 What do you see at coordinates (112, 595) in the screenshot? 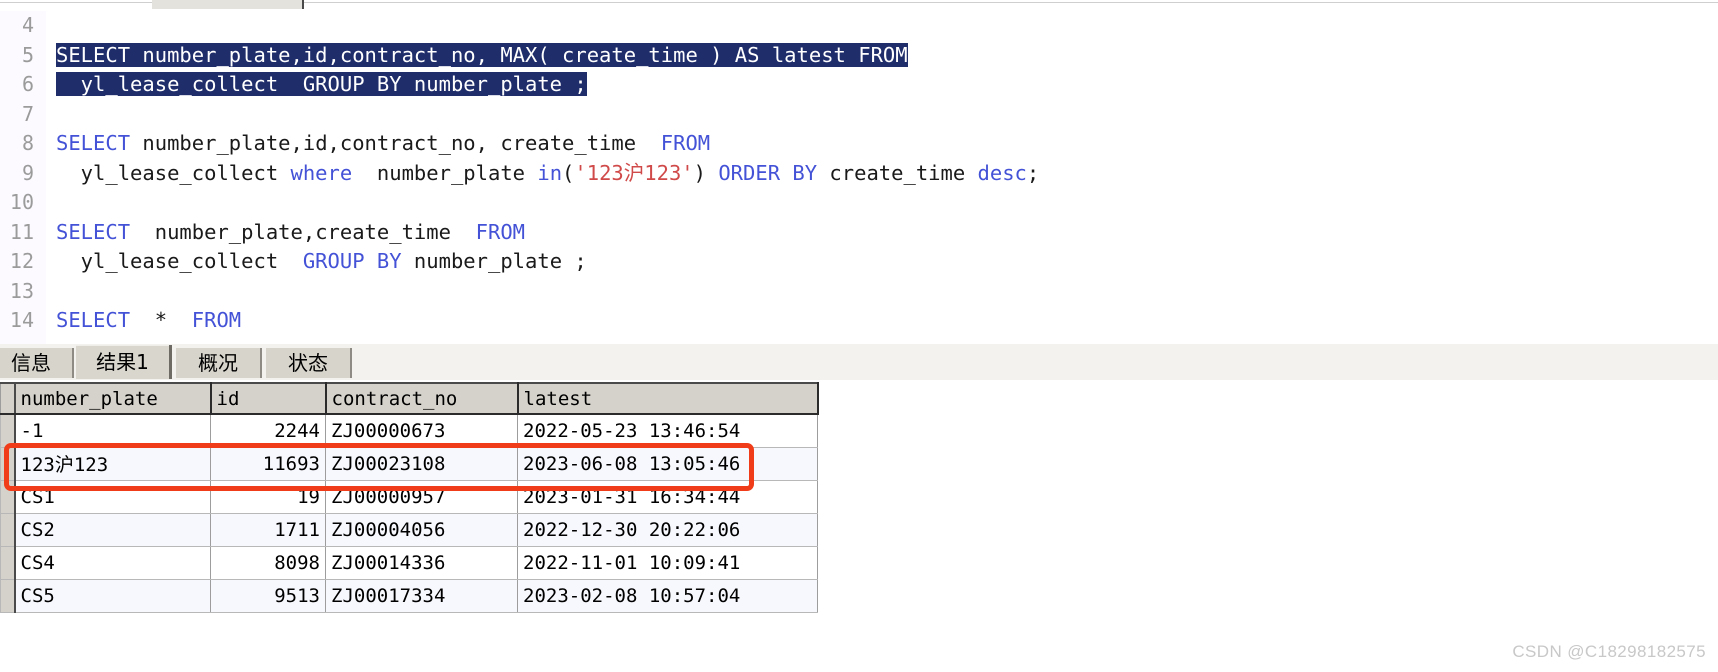
I see `cell-number-plate: CS5` at bounding box center [112, 595].